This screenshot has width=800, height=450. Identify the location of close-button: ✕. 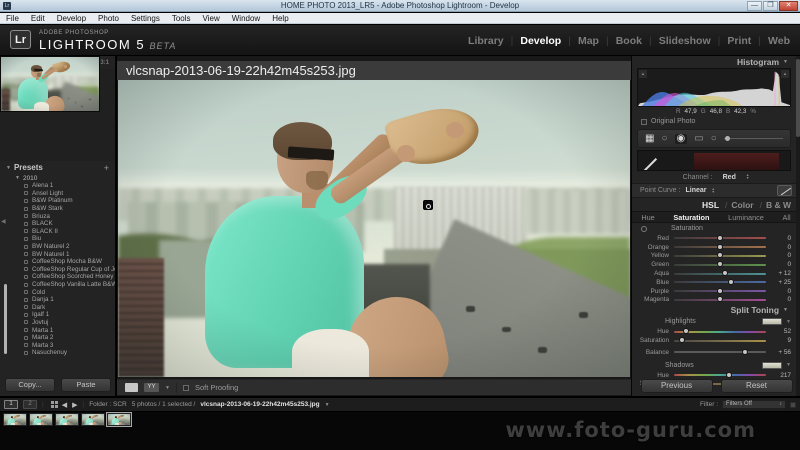
(788, 6).